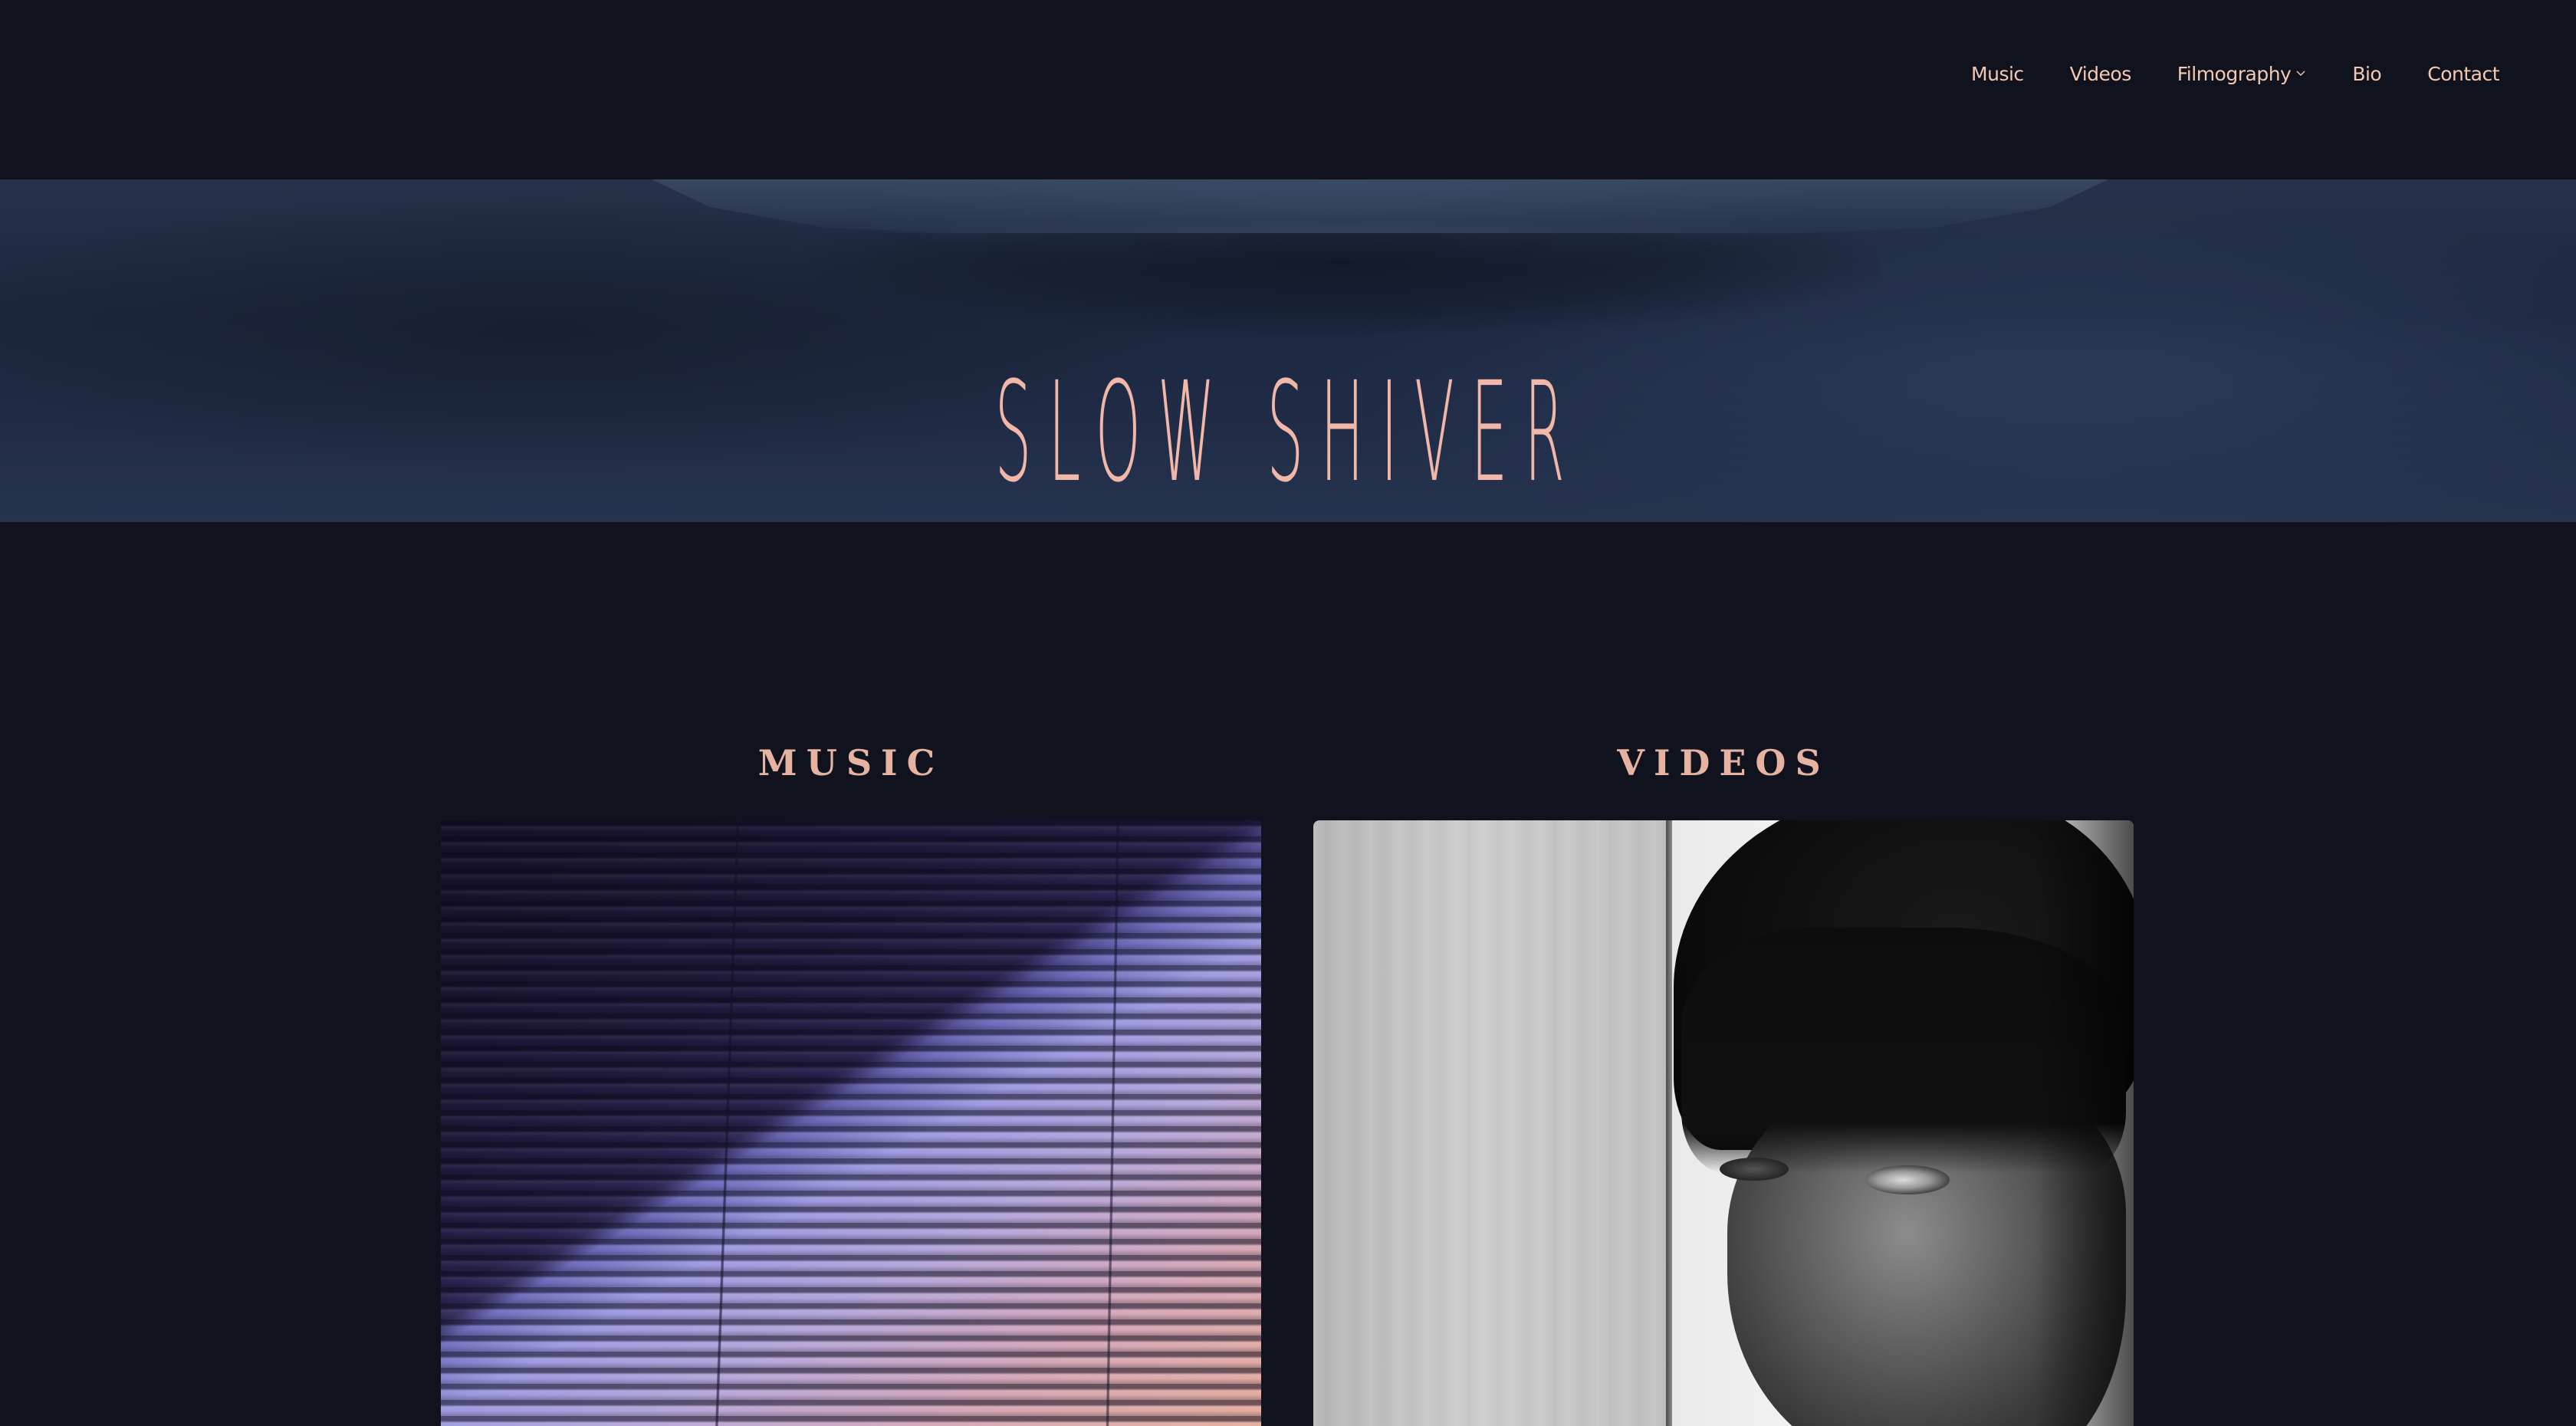 This screenshot has width=2576, height=1426. I want to click on videos-card-image, so click(1723, 1123).